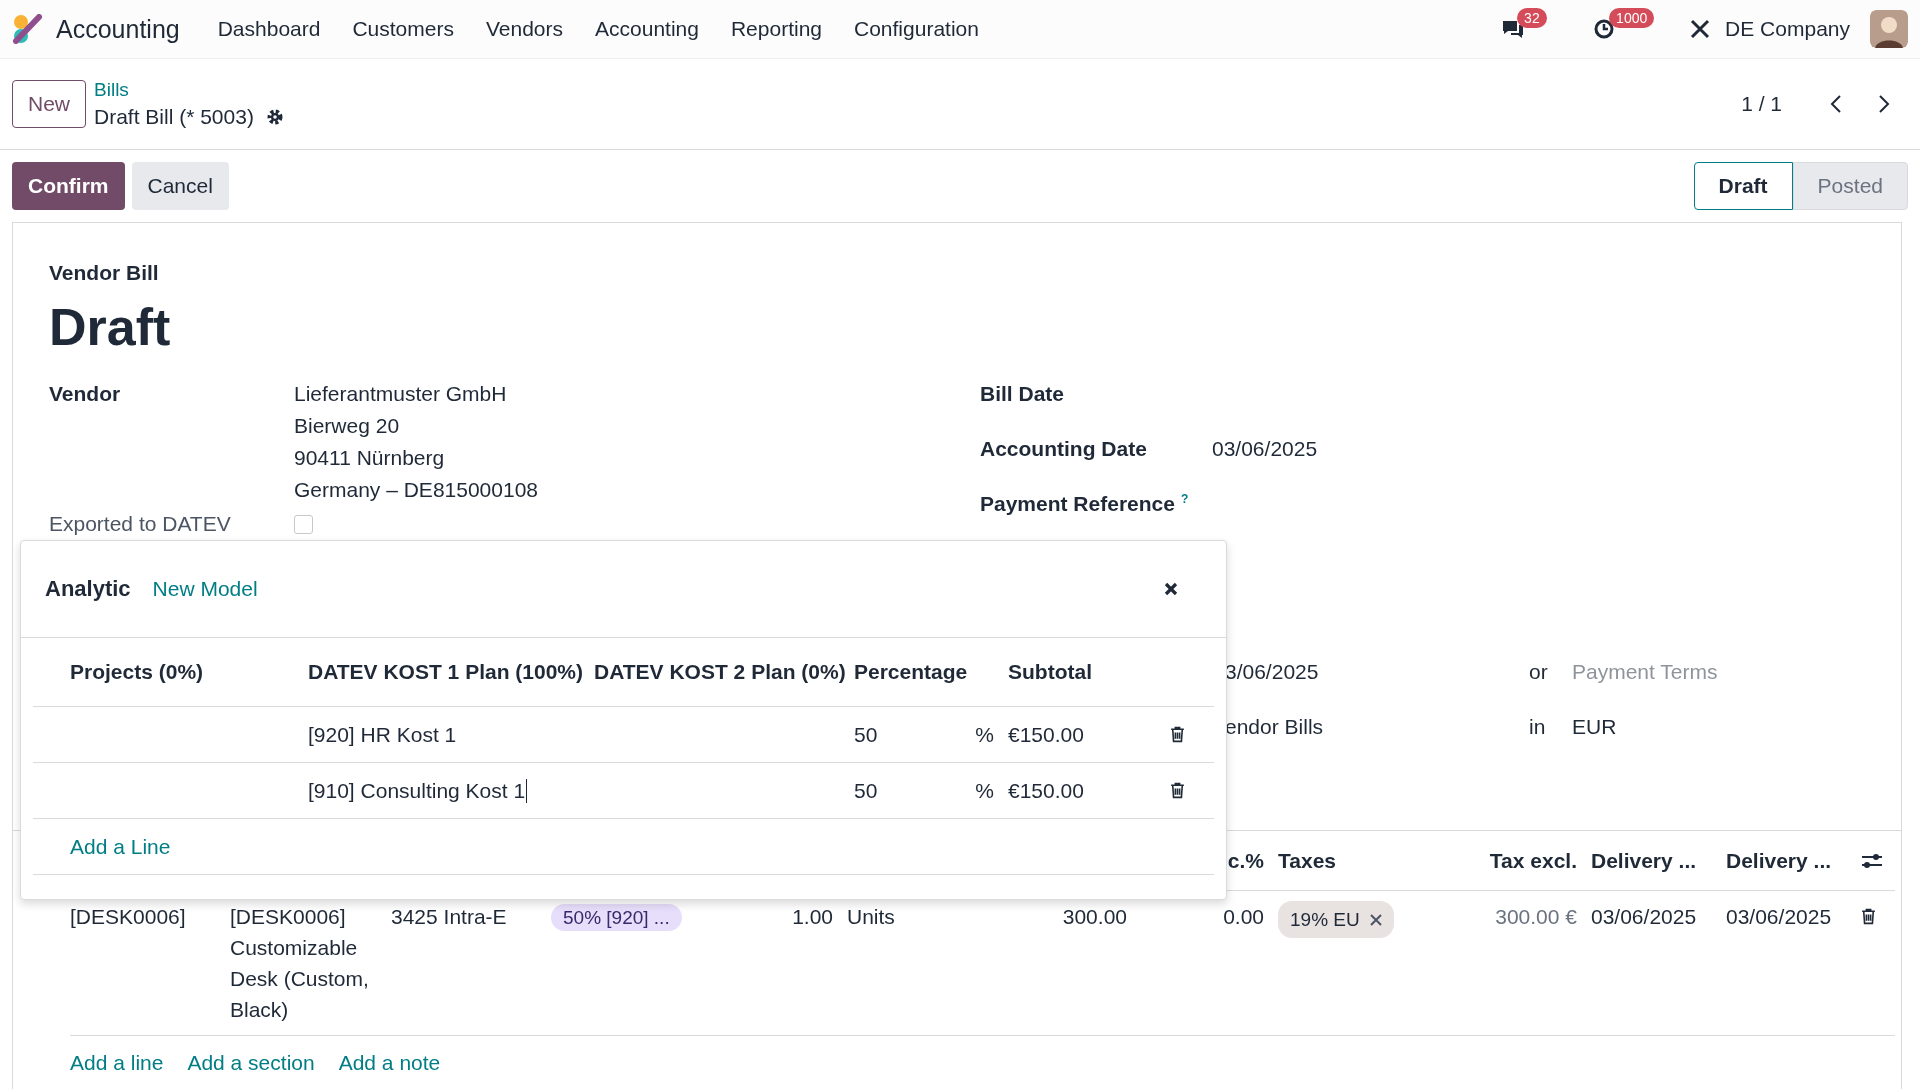 The image size is (1920, 1089). What do you see at coordinates (303, 524) in the screenshot?
I see `checkbox` at bounding box center [303, 524].